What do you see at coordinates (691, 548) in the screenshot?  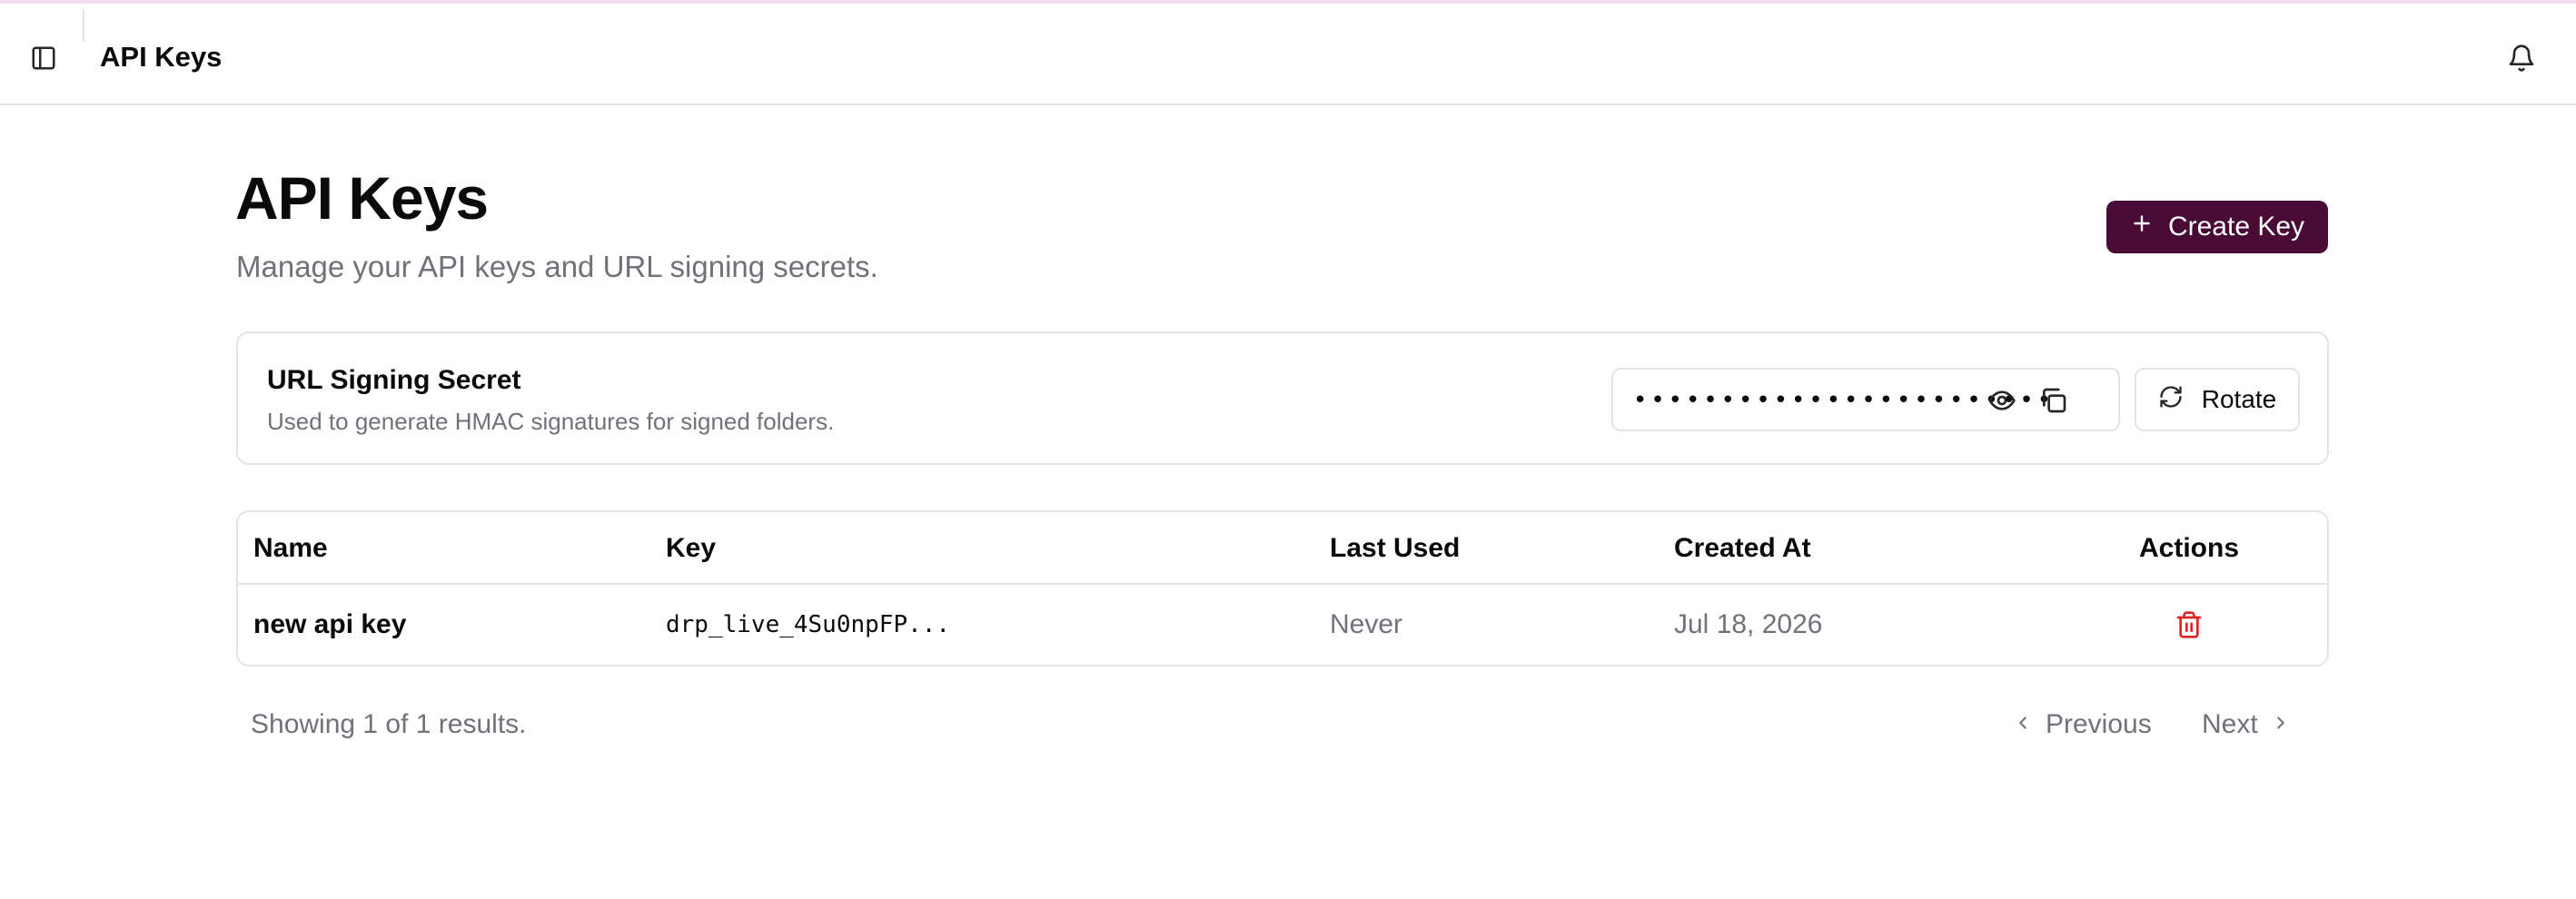 I see `column-header-key: Key` at bounding box center [691, 548].